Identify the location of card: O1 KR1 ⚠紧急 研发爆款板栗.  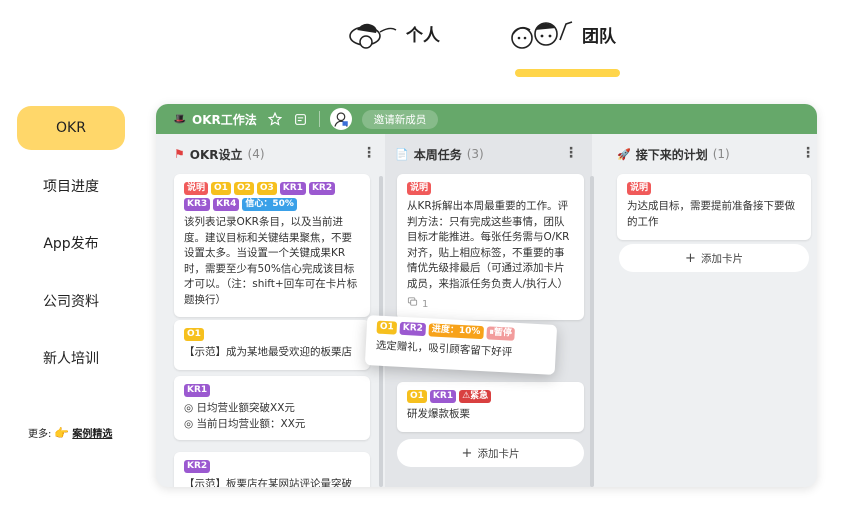
(490, 407).